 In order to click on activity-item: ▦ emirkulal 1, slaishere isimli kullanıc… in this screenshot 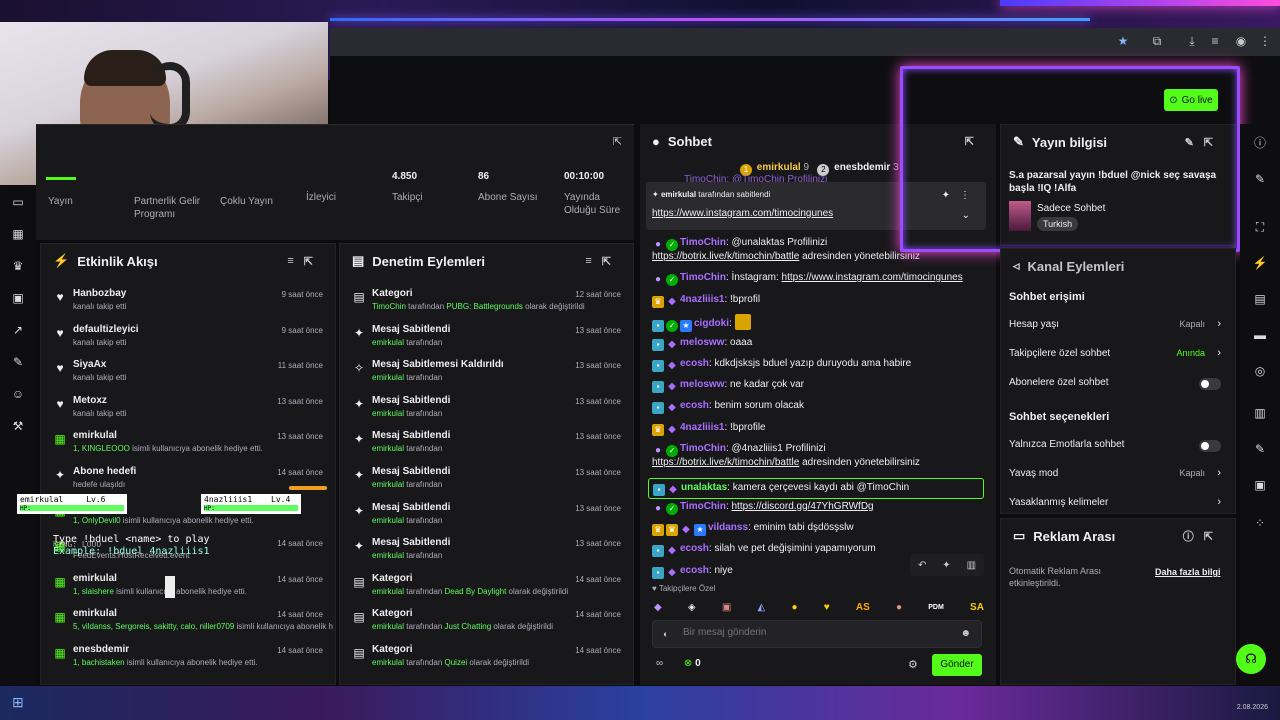, I will do `click(188, 590)`.